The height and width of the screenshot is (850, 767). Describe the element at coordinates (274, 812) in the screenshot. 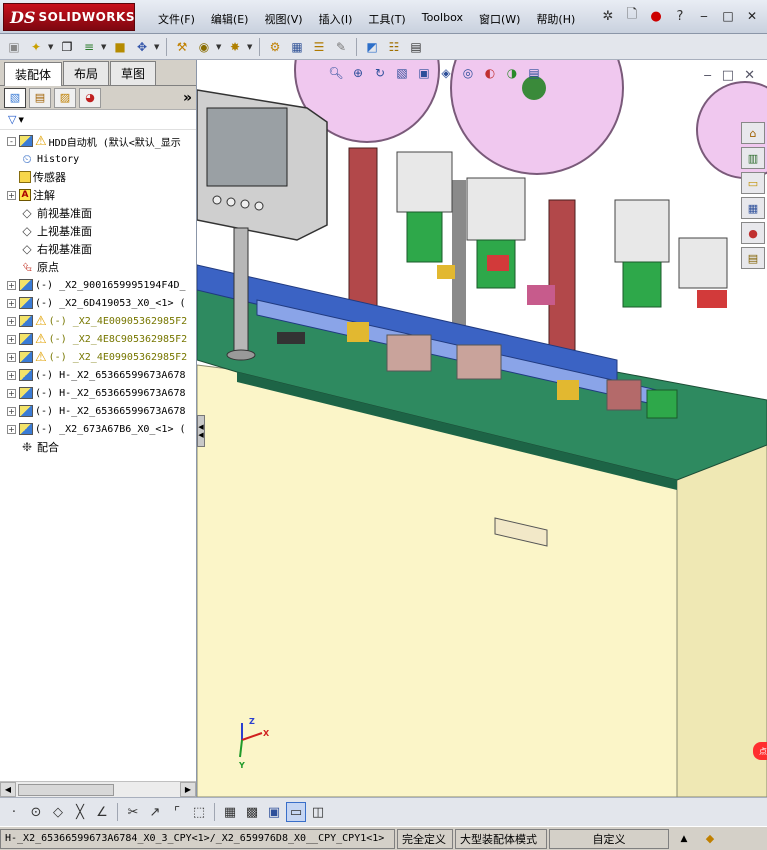

I see `shaded-cube-icon: ▣` at that location.